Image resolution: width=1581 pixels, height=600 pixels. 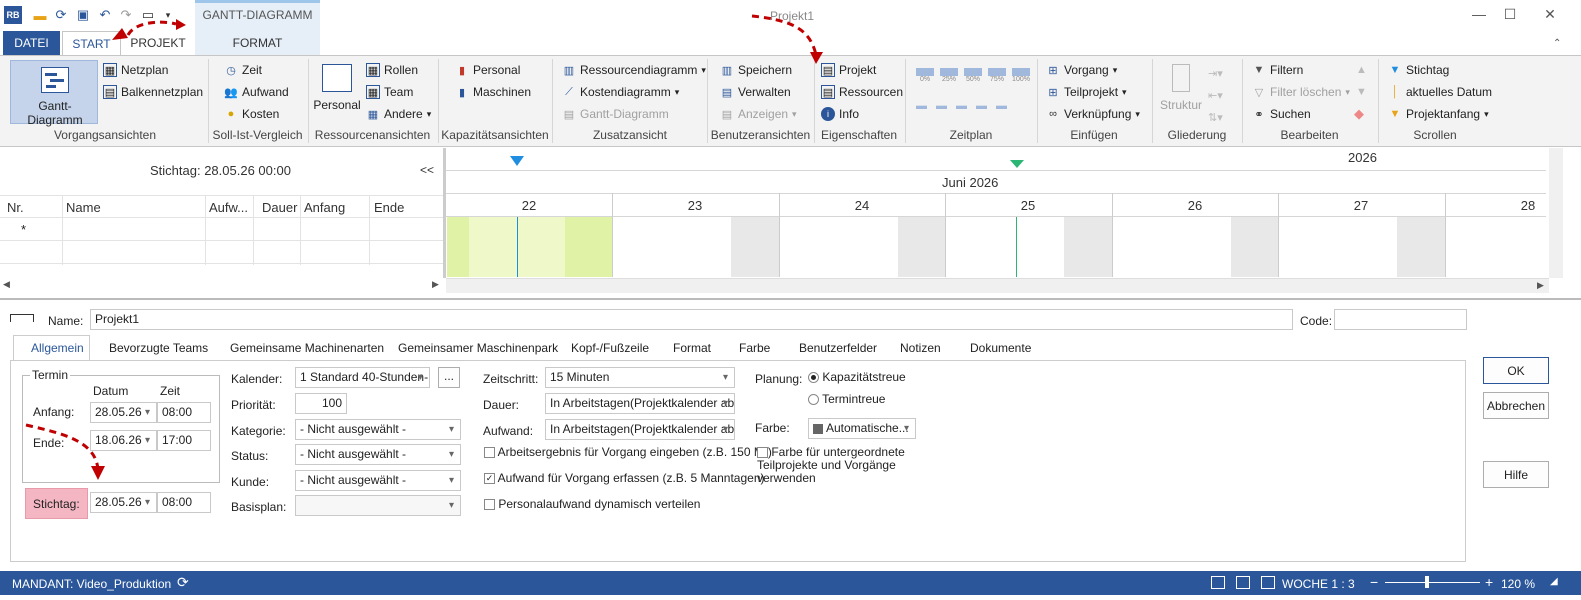 What do you see at coordinates (1243, 582) in the screenshot?
I see `view-grid-icon` at bounding box center [1243, 582].